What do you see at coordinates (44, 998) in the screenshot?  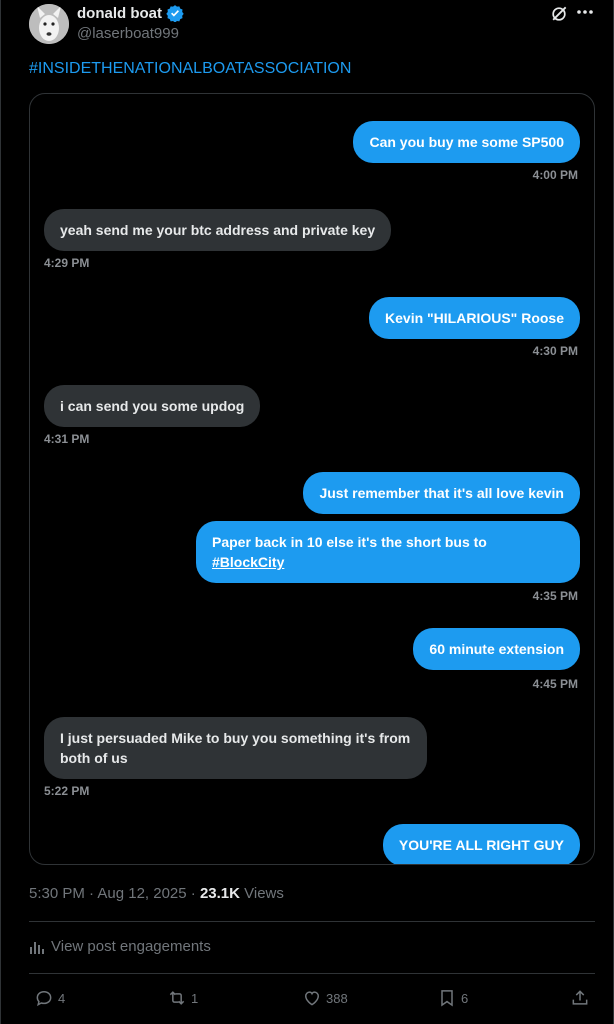 I see `reply-icon` at bounding box center [44, 998].